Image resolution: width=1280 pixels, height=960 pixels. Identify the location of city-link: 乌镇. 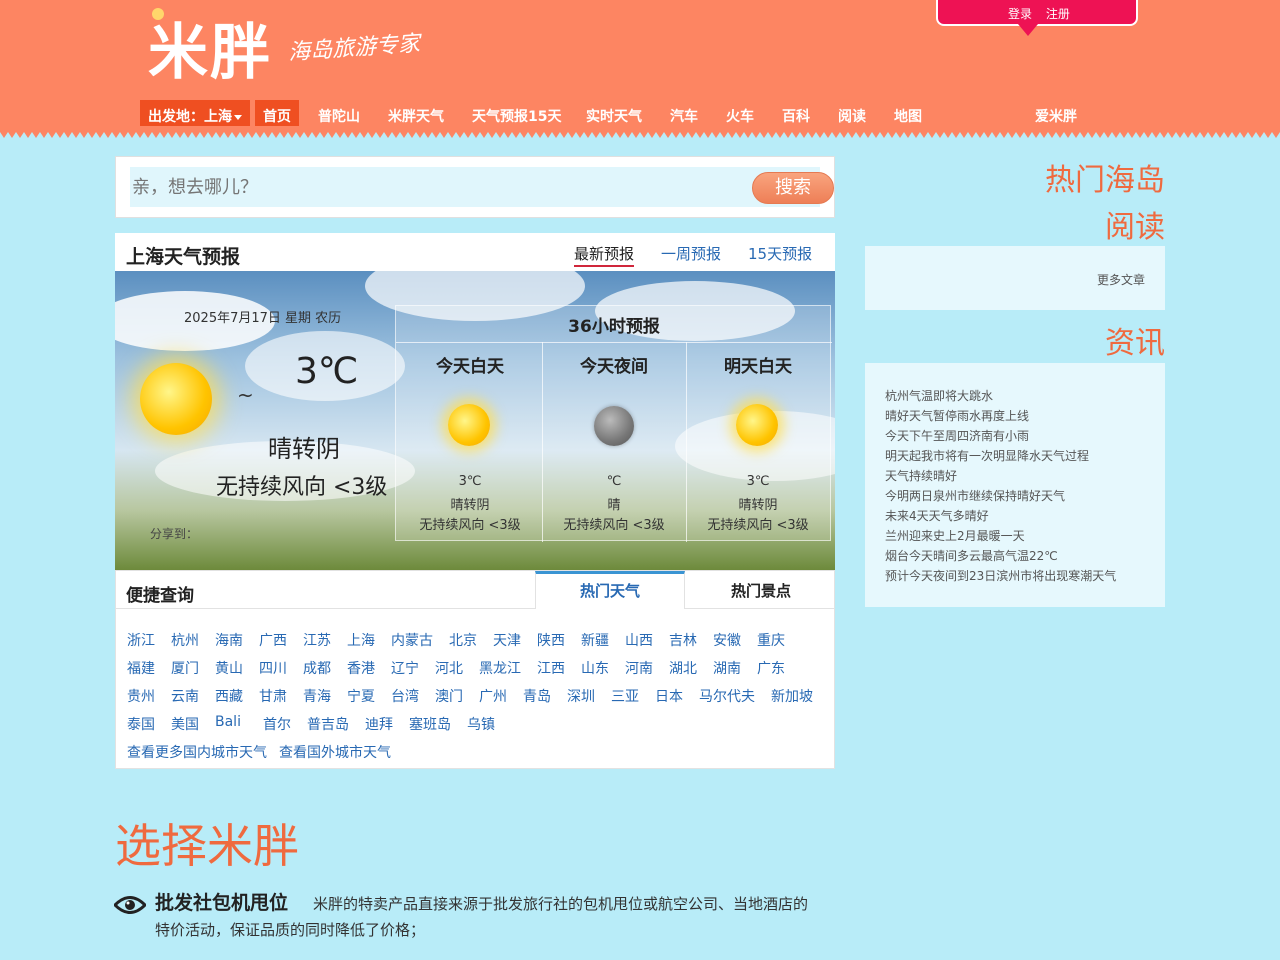
(481, 724).